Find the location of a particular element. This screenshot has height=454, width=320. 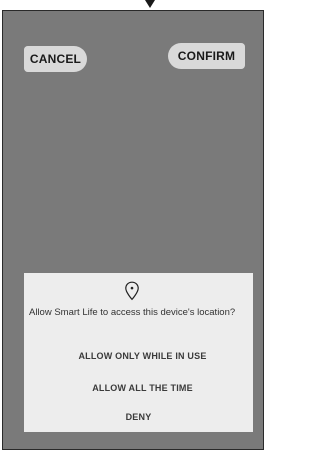

confirm-button: CONFIRM is located at coordinates (206, 56).